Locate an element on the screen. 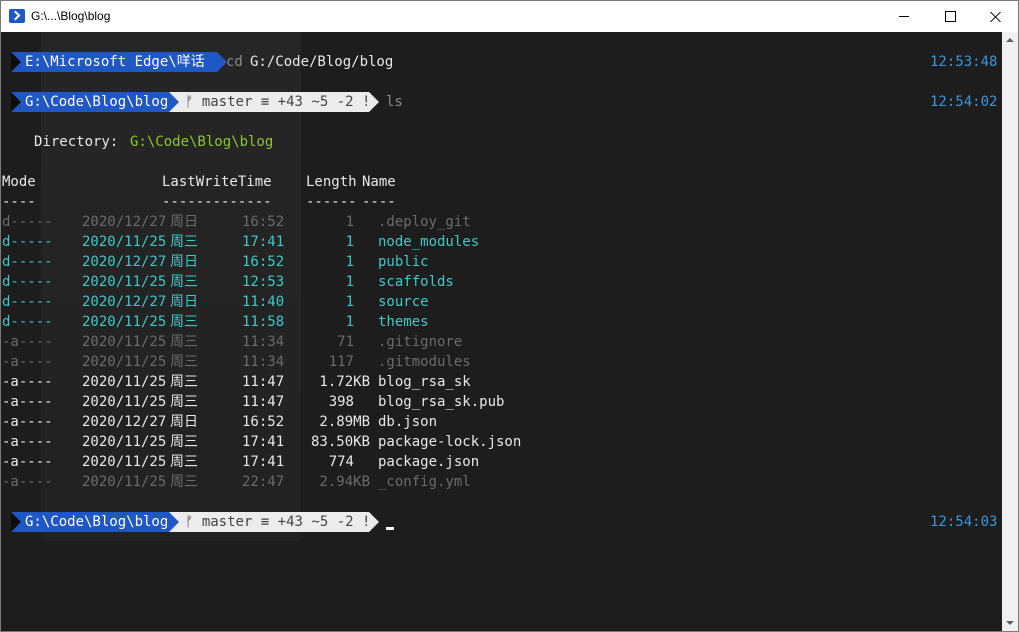 The width and height of the screenshot is (1019, 632). cell-length: 398 is located at coordinates (341, 402).